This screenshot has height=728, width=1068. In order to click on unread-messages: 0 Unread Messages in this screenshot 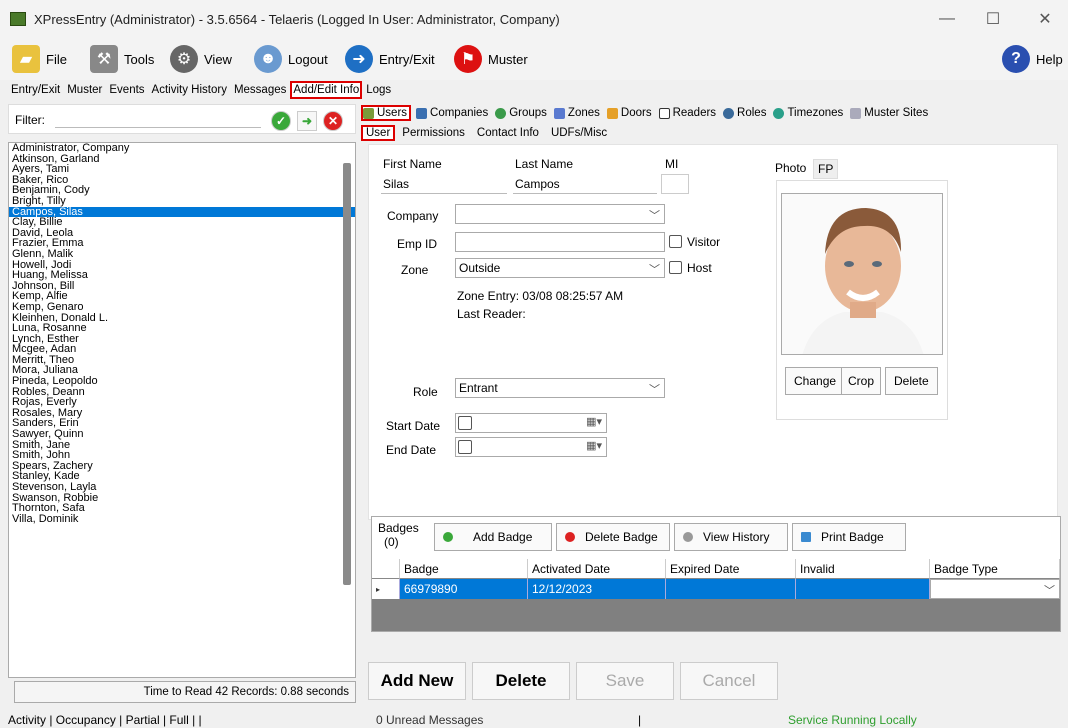, I will do `click(429, 720)`.